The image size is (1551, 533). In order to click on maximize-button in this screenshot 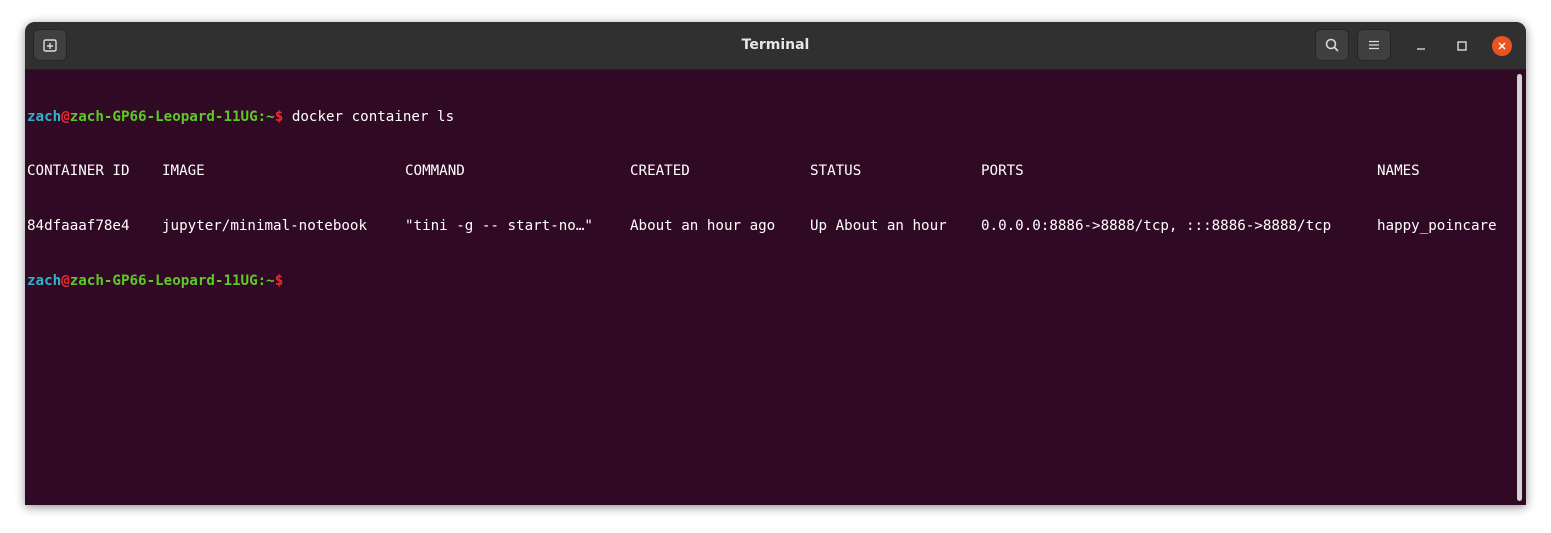, I will do `click(1462, 46)`.